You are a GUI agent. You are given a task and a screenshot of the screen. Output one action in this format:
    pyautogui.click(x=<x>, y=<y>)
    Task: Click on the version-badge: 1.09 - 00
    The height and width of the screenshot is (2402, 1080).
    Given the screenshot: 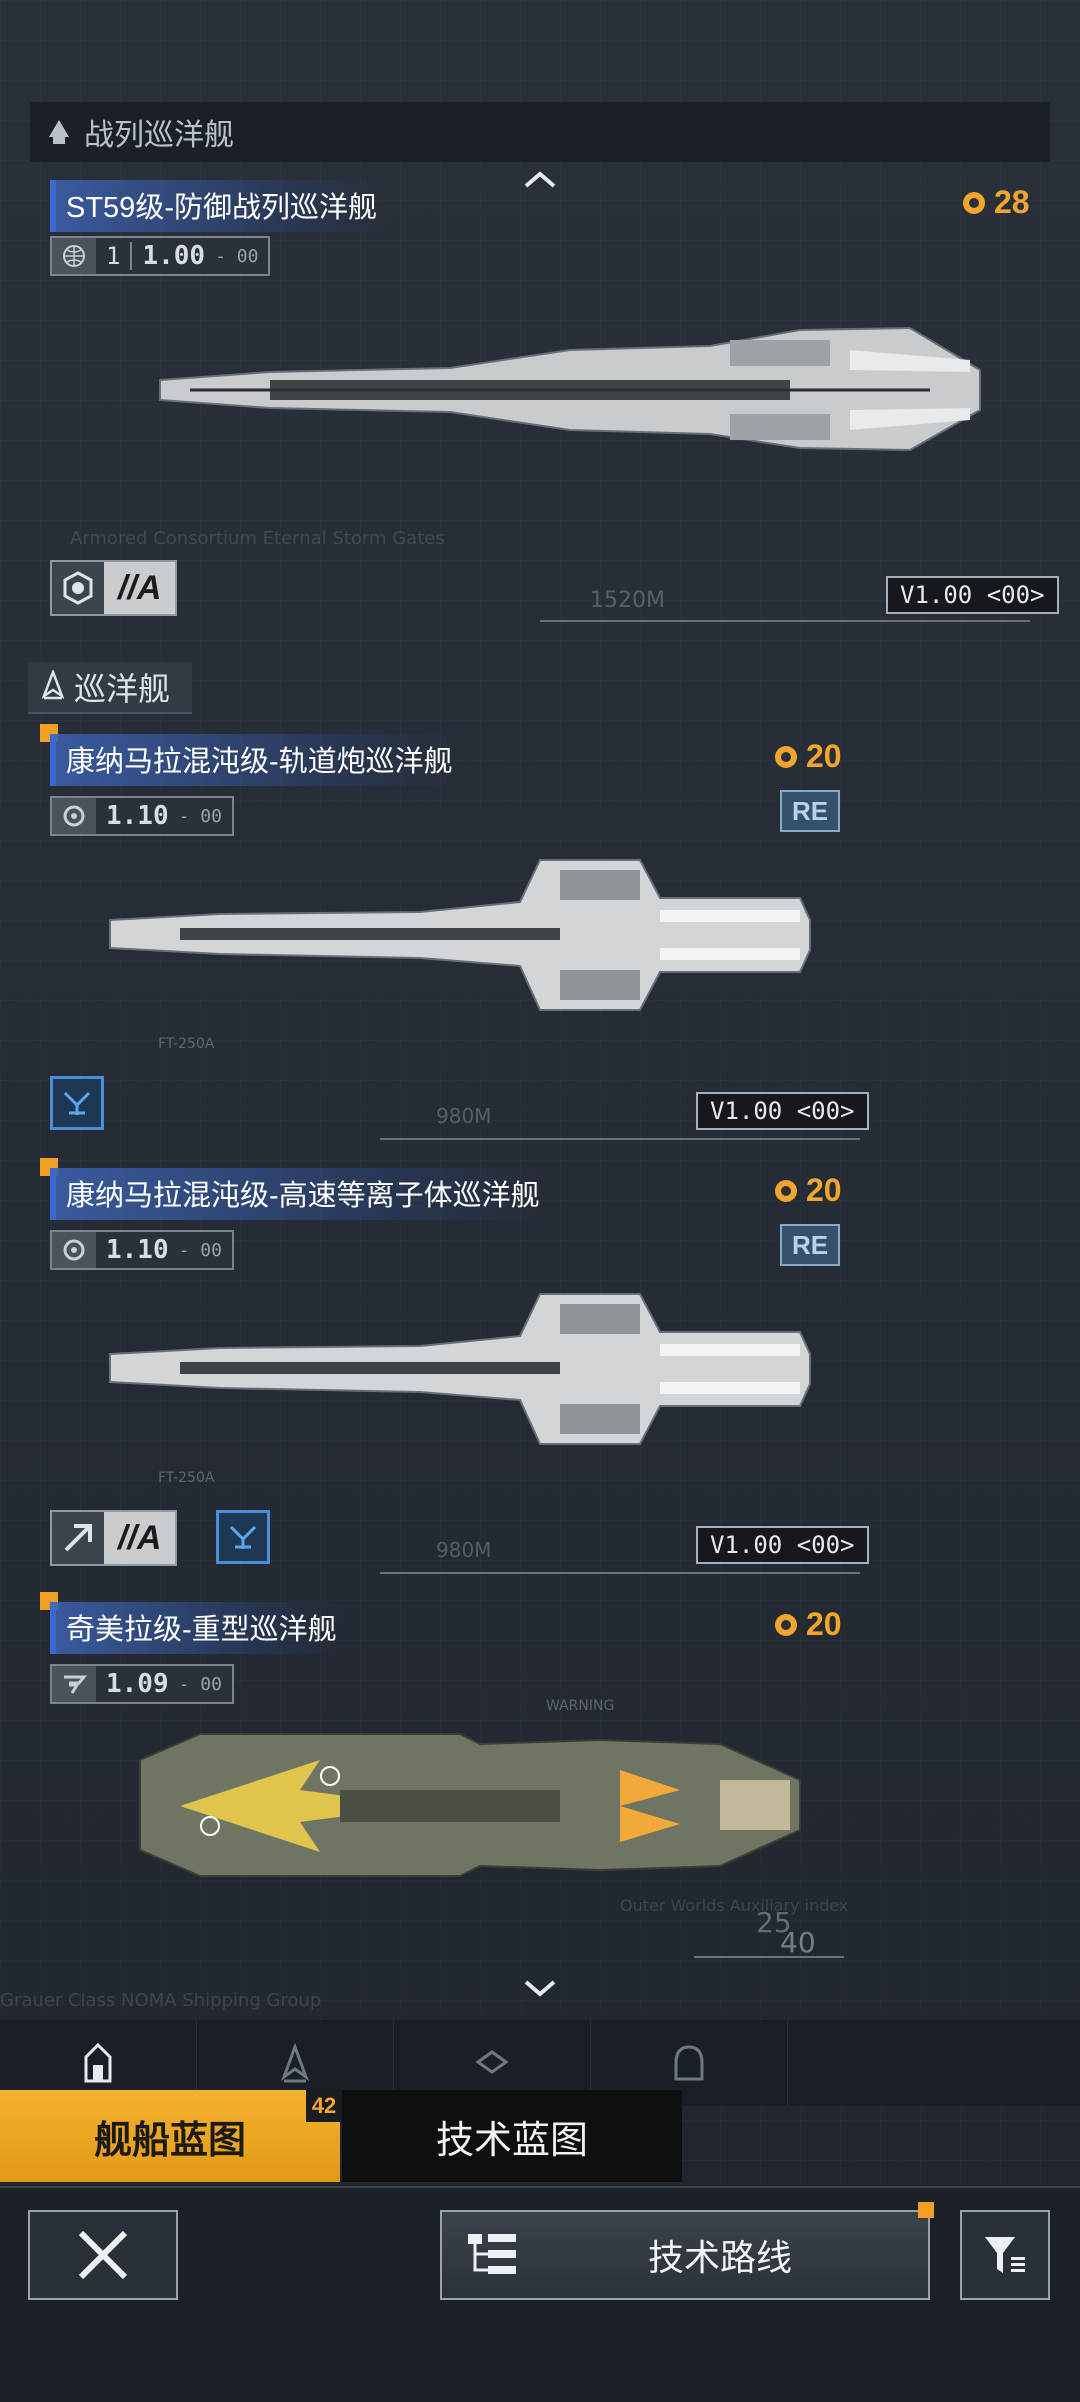 What is the action you would take?
    pyautogui.click(x=142, y=1684)
    